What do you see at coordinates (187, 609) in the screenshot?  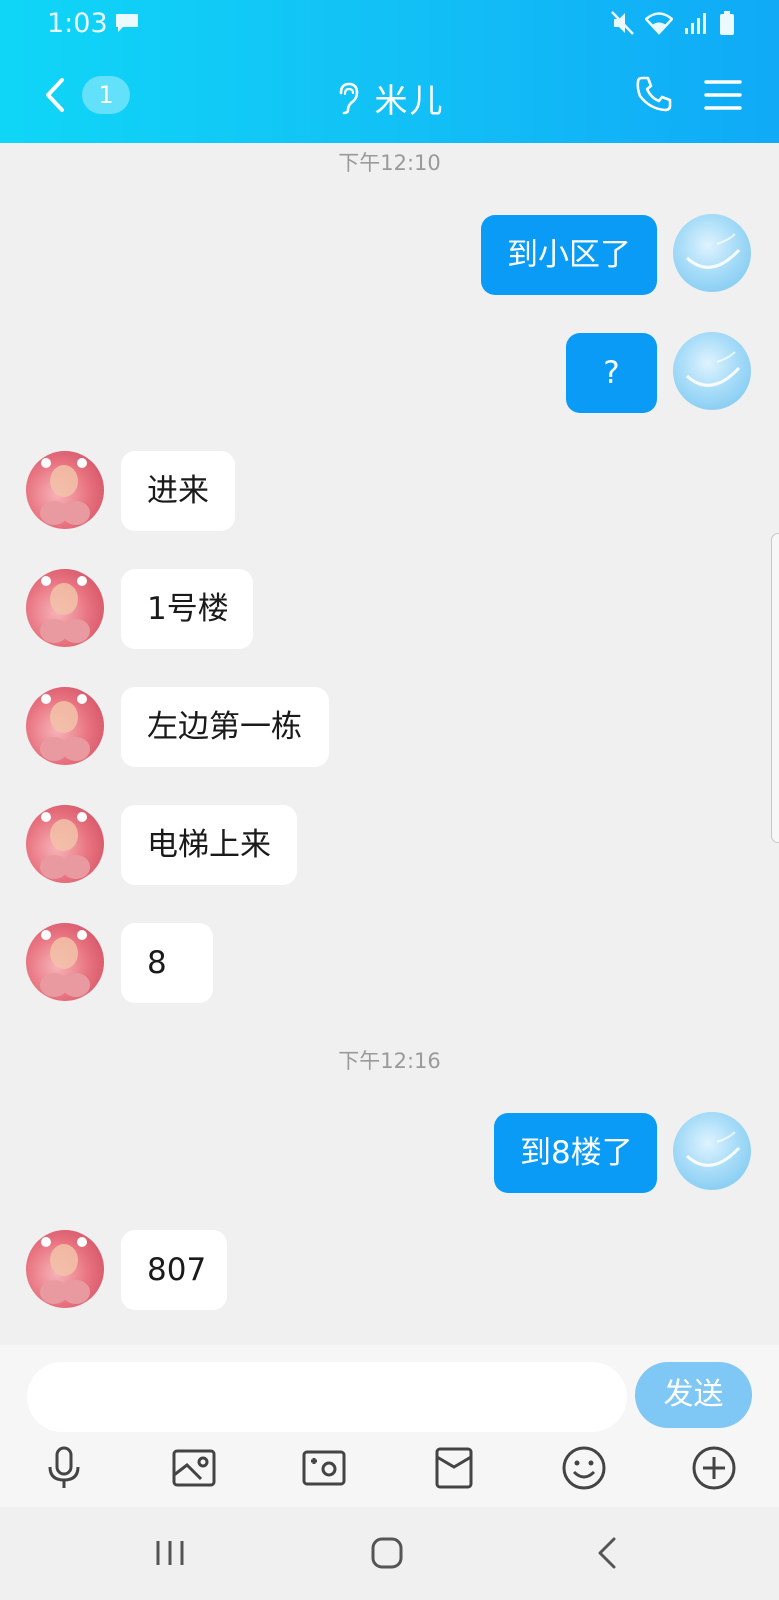 I see `received-message-bubble: 1号楼` at bounding box center [187, 609].